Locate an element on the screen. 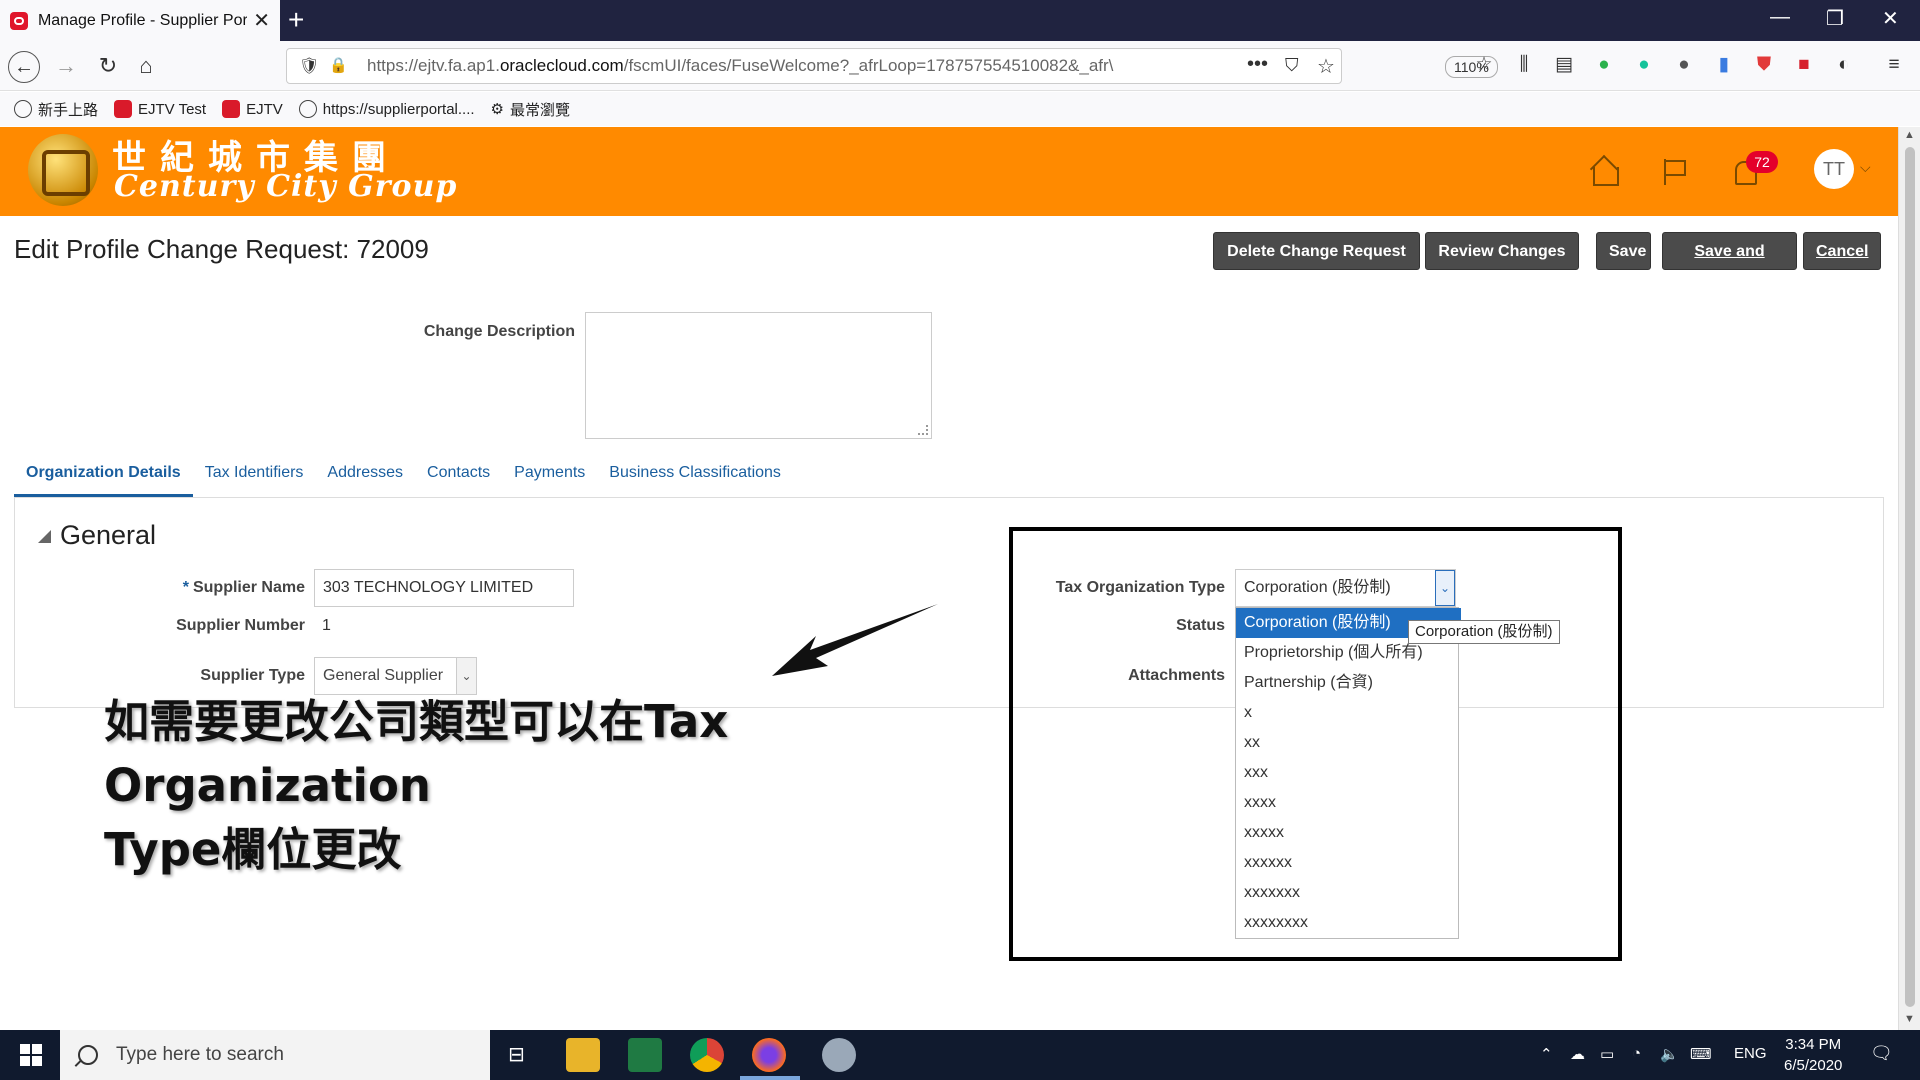  tax-organization-type-value: Corporation (股份制) is located at coordinates (1317, 587).